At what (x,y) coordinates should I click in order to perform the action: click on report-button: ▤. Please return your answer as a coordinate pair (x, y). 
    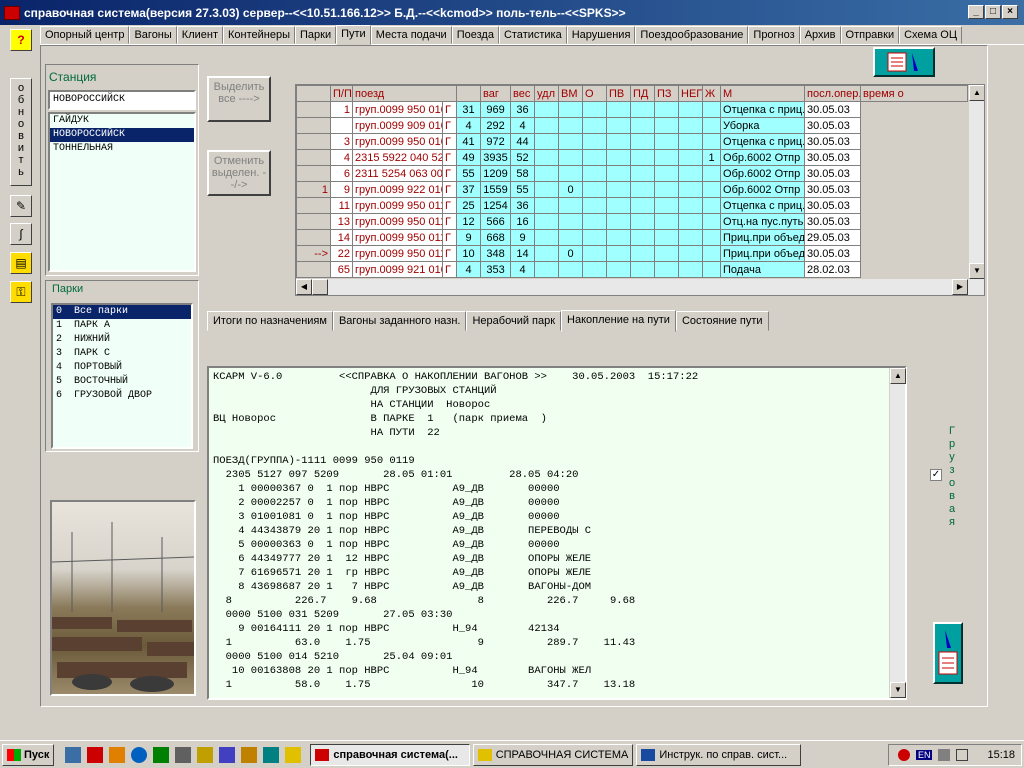
    Looking at the image, I should click on (21, 263).